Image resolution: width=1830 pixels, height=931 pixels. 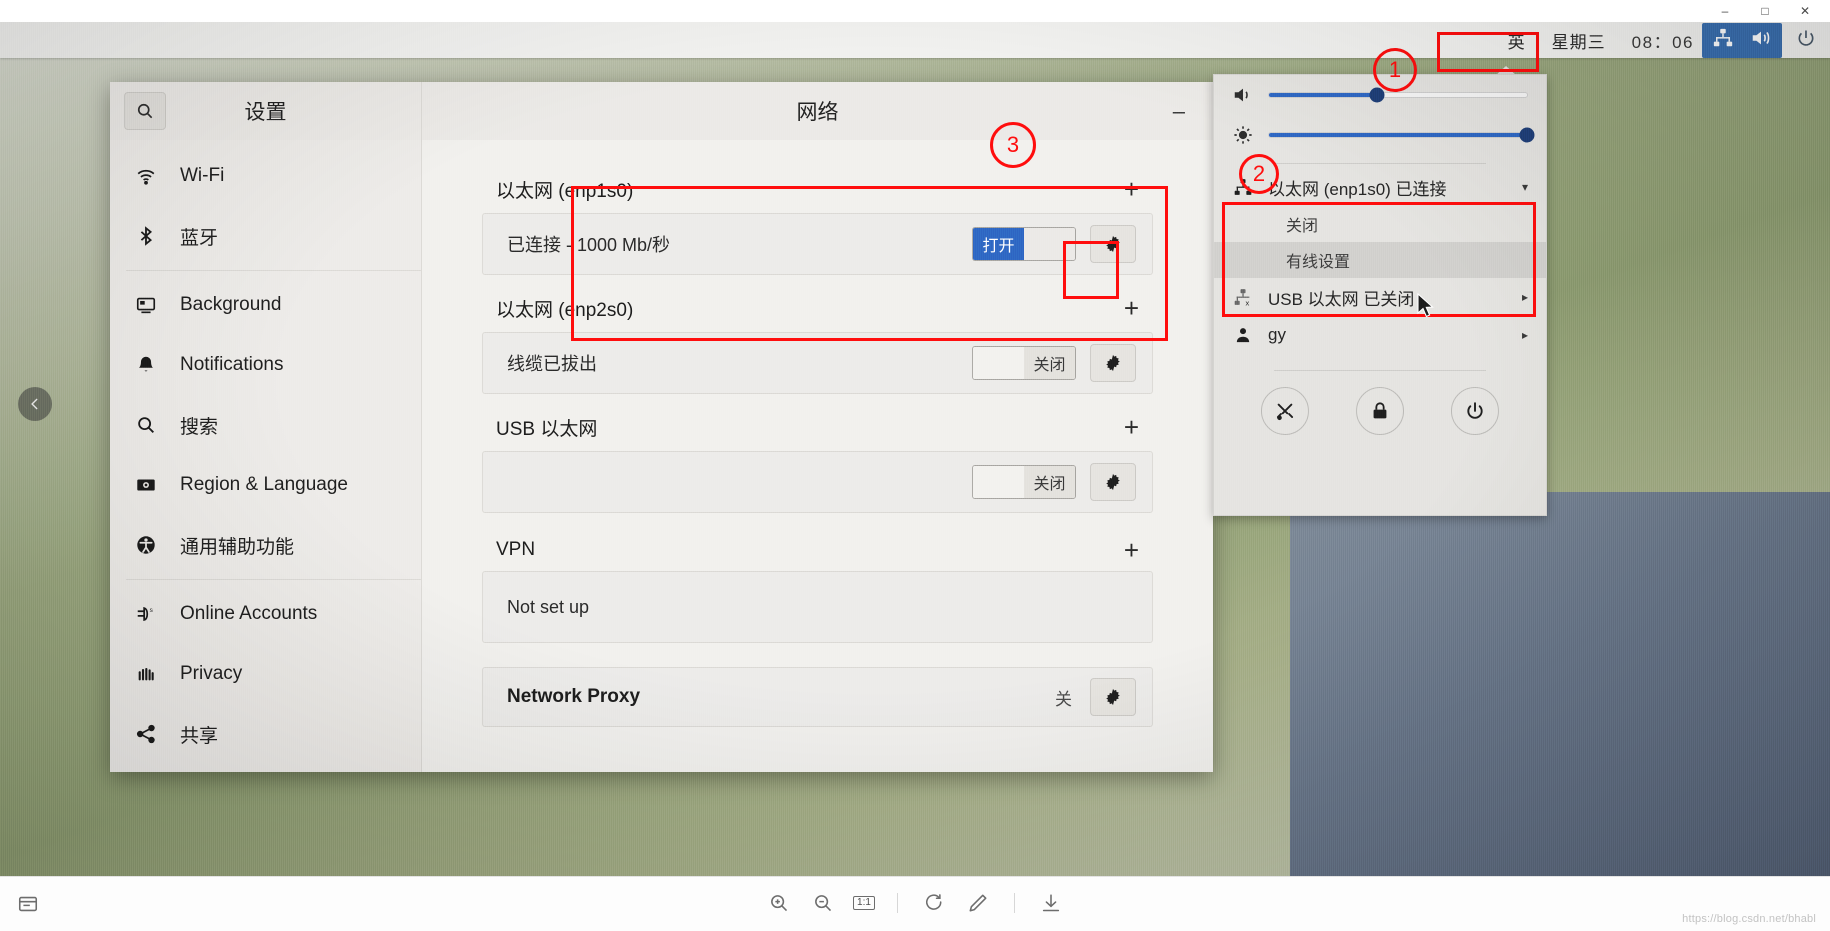 I want to click on add-vpn-button: +, so click(x=1134, y=550).